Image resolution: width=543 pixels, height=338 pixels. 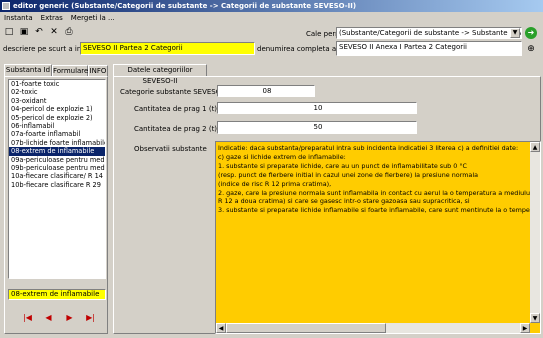 What do you see at coordinates (57, 118) in the screenshot?
I see `list-item: 05-pericol de explozie 2)` at bounding box center [57, 118].